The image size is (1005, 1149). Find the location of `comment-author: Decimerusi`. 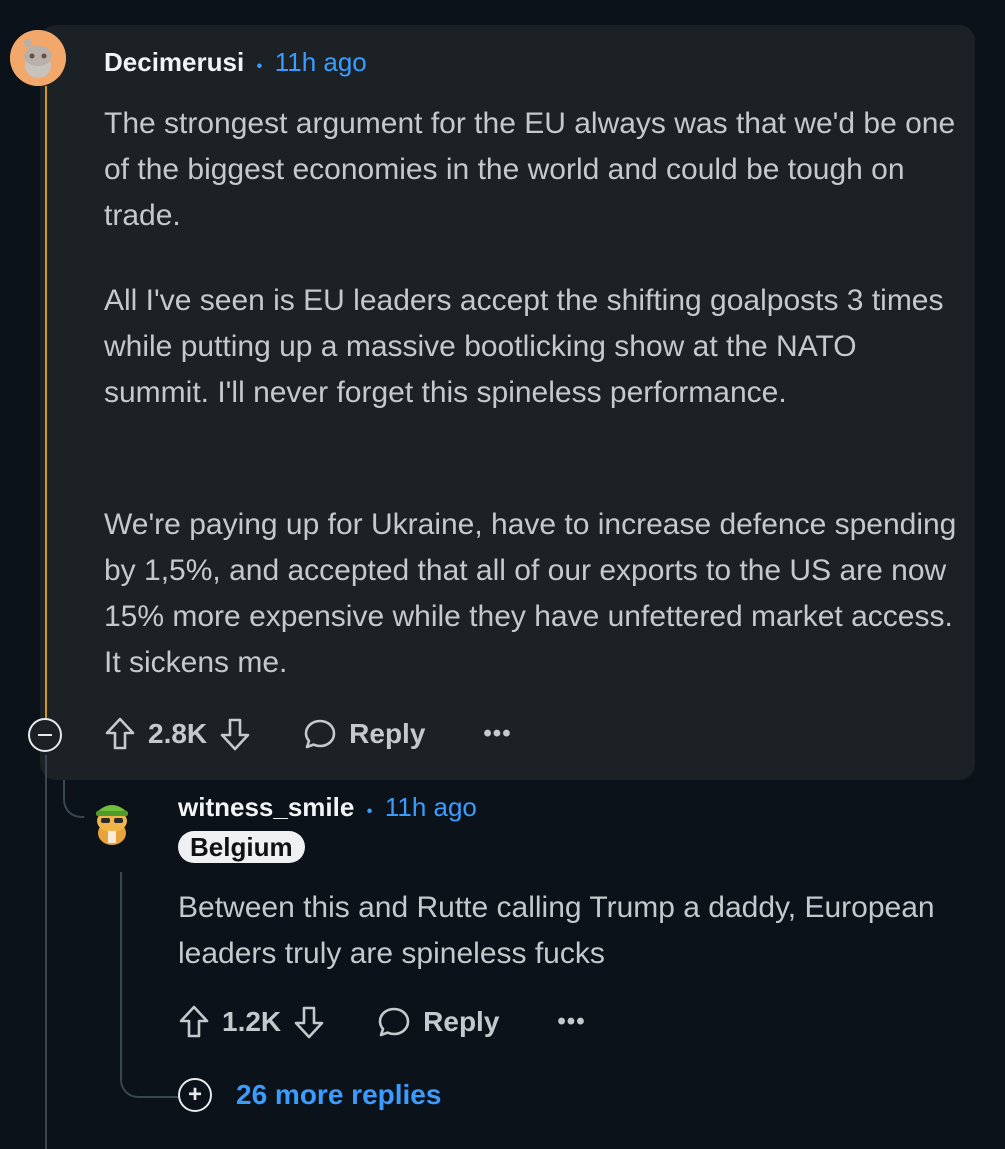

comment-author: Decimerusi is located at coordinates (174, 62).